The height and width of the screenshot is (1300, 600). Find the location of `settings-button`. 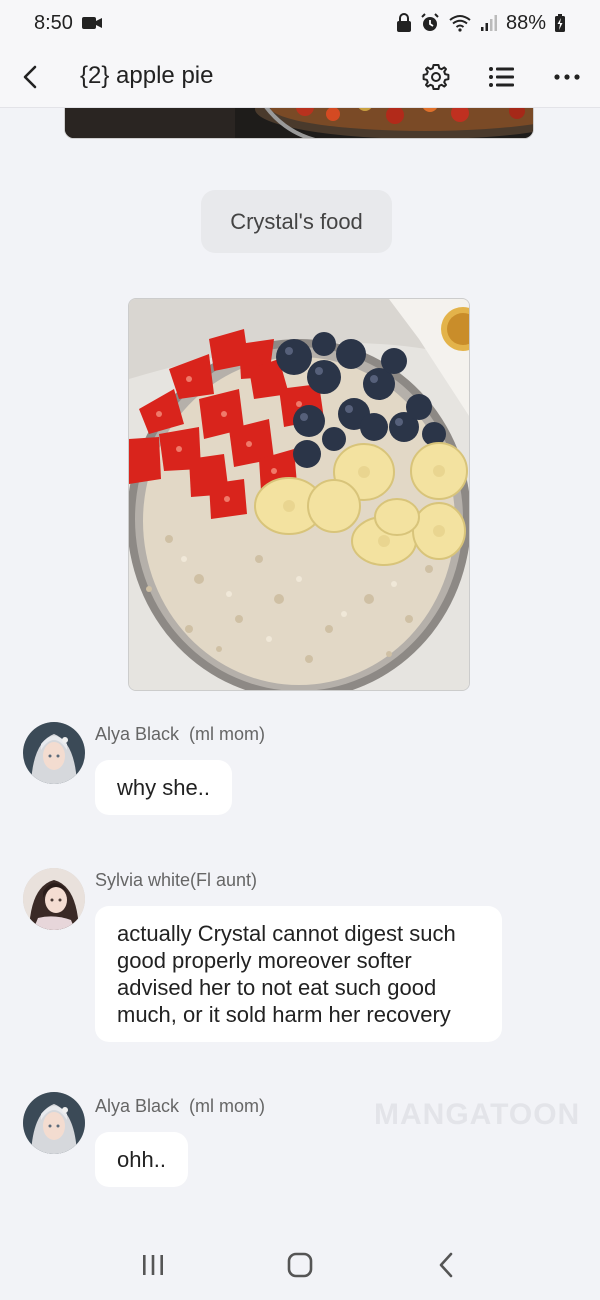

settings-button is located at coordinates (436, 77).